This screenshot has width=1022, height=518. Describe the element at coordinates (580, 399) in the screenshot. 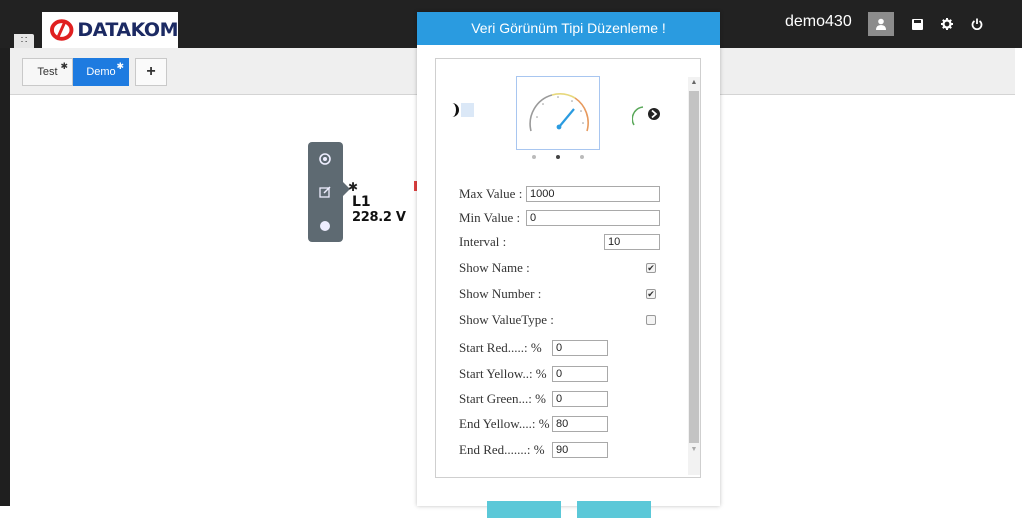

I see `start-green-input: 0` at that location.